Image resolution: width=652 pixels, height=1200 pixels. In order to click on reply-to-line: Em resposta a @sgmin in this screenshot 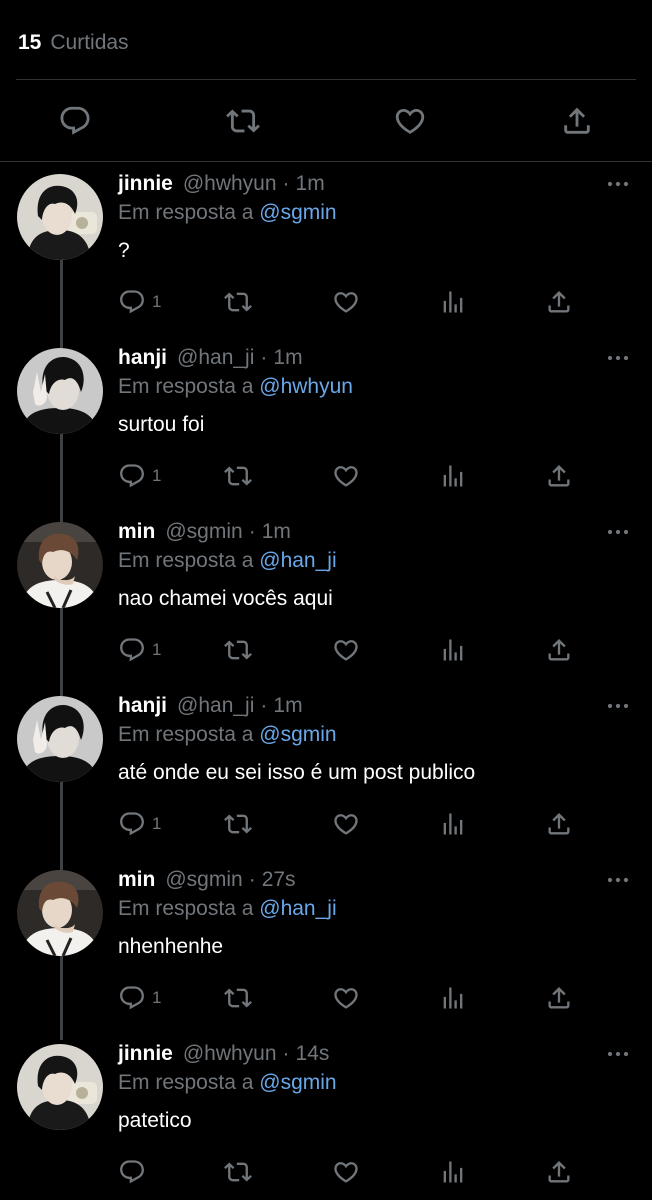, I will do `click(227, 213)`.